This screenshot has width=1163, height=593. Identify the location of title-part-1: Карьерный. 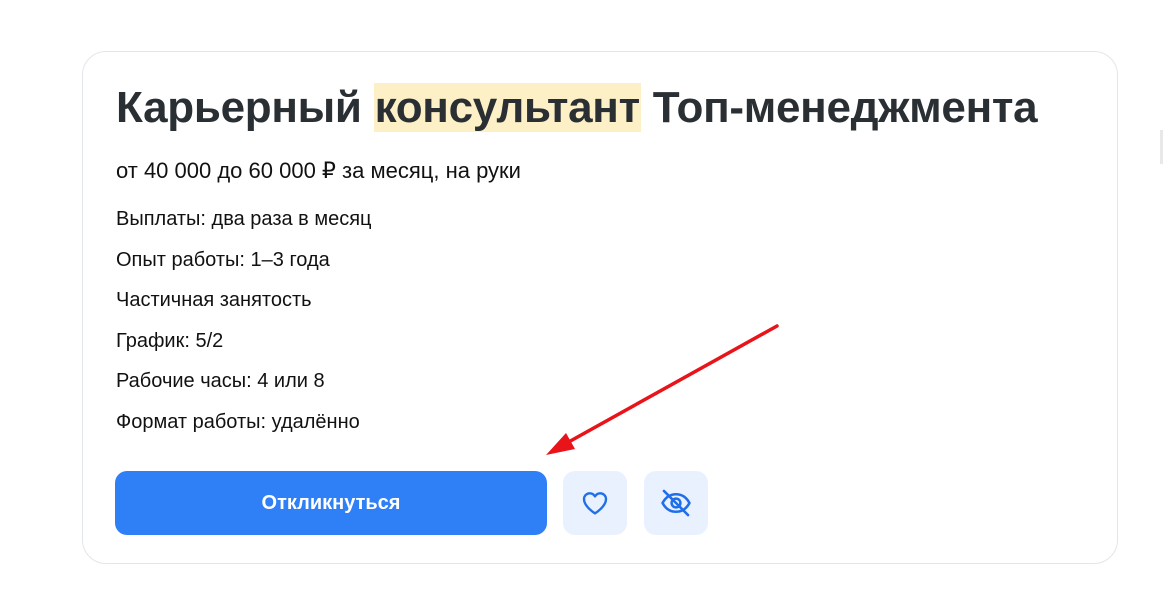
(239, 107).